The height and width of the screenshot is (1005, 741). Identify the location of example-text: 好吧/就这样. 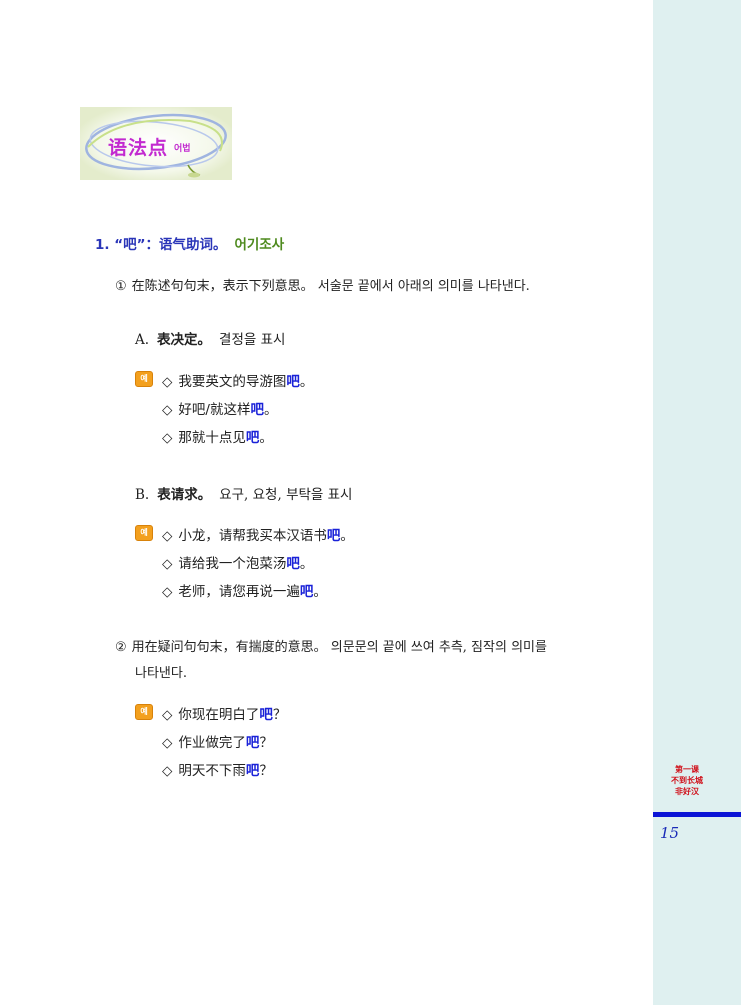
(214, 410).